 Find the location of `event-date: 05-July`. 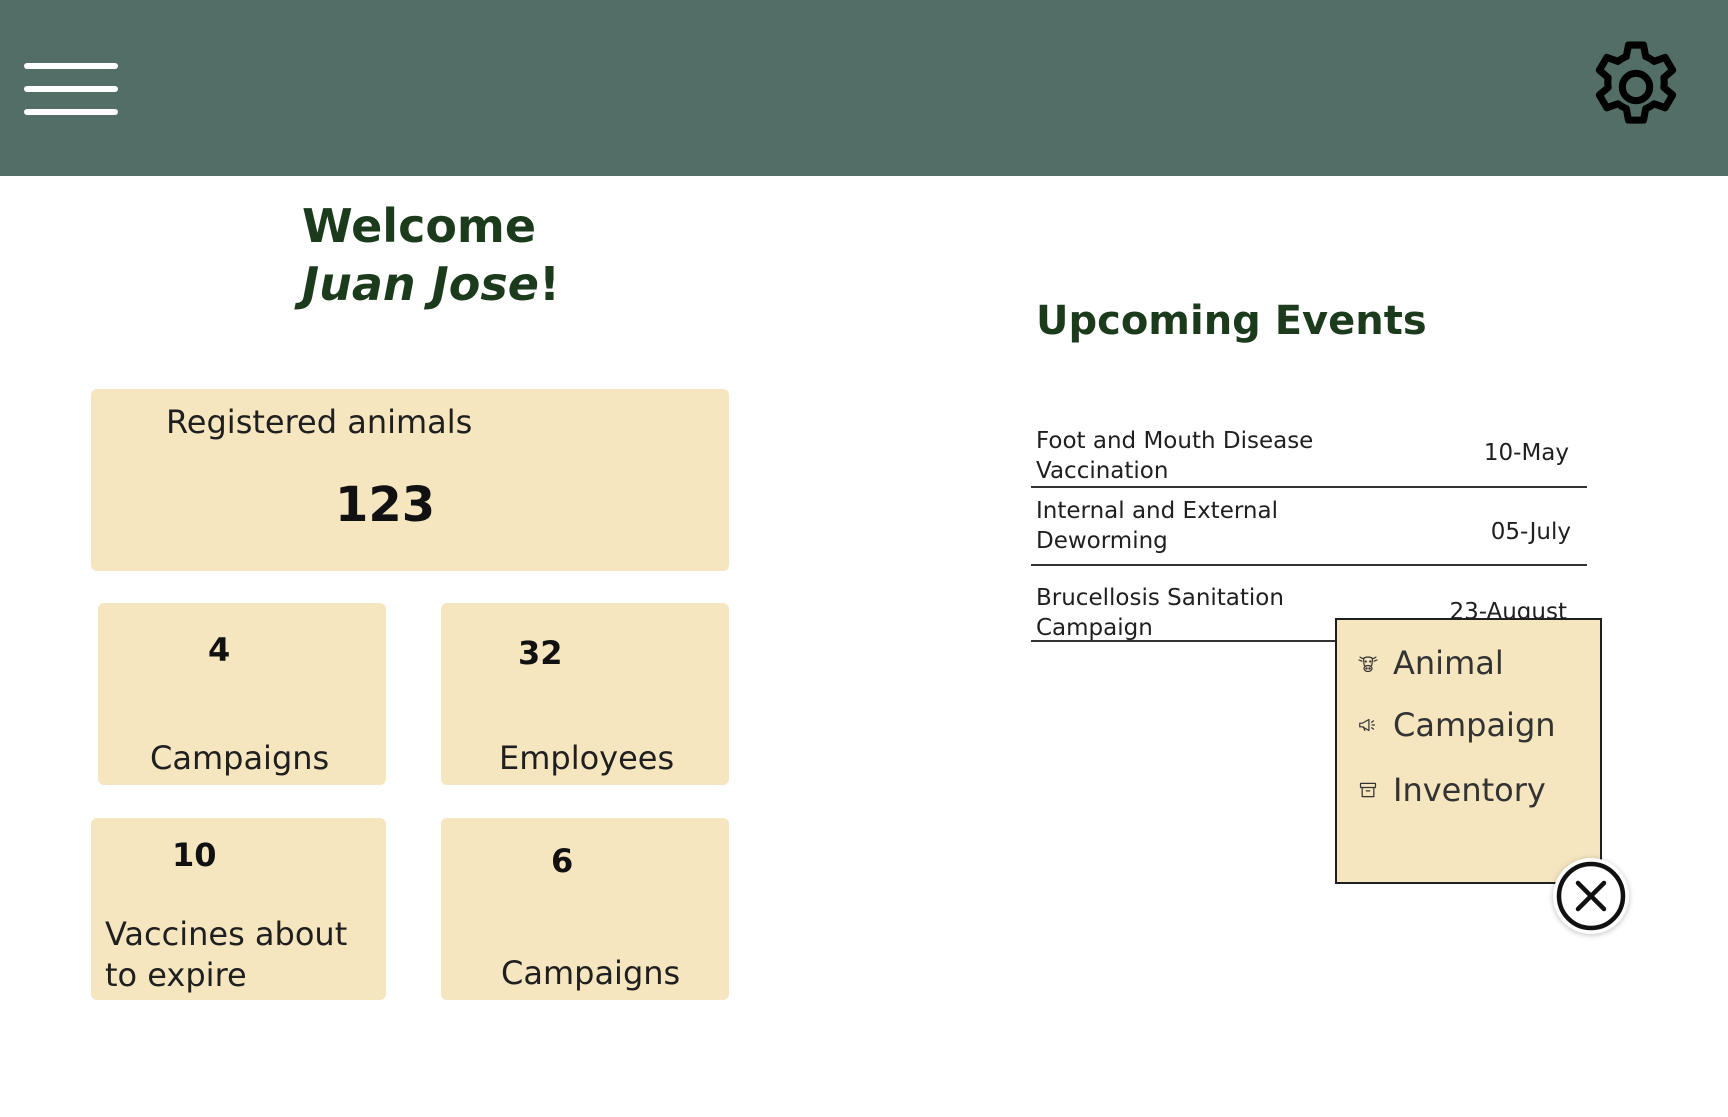

event-date: 05-July is located at coordinates (1530, 532).